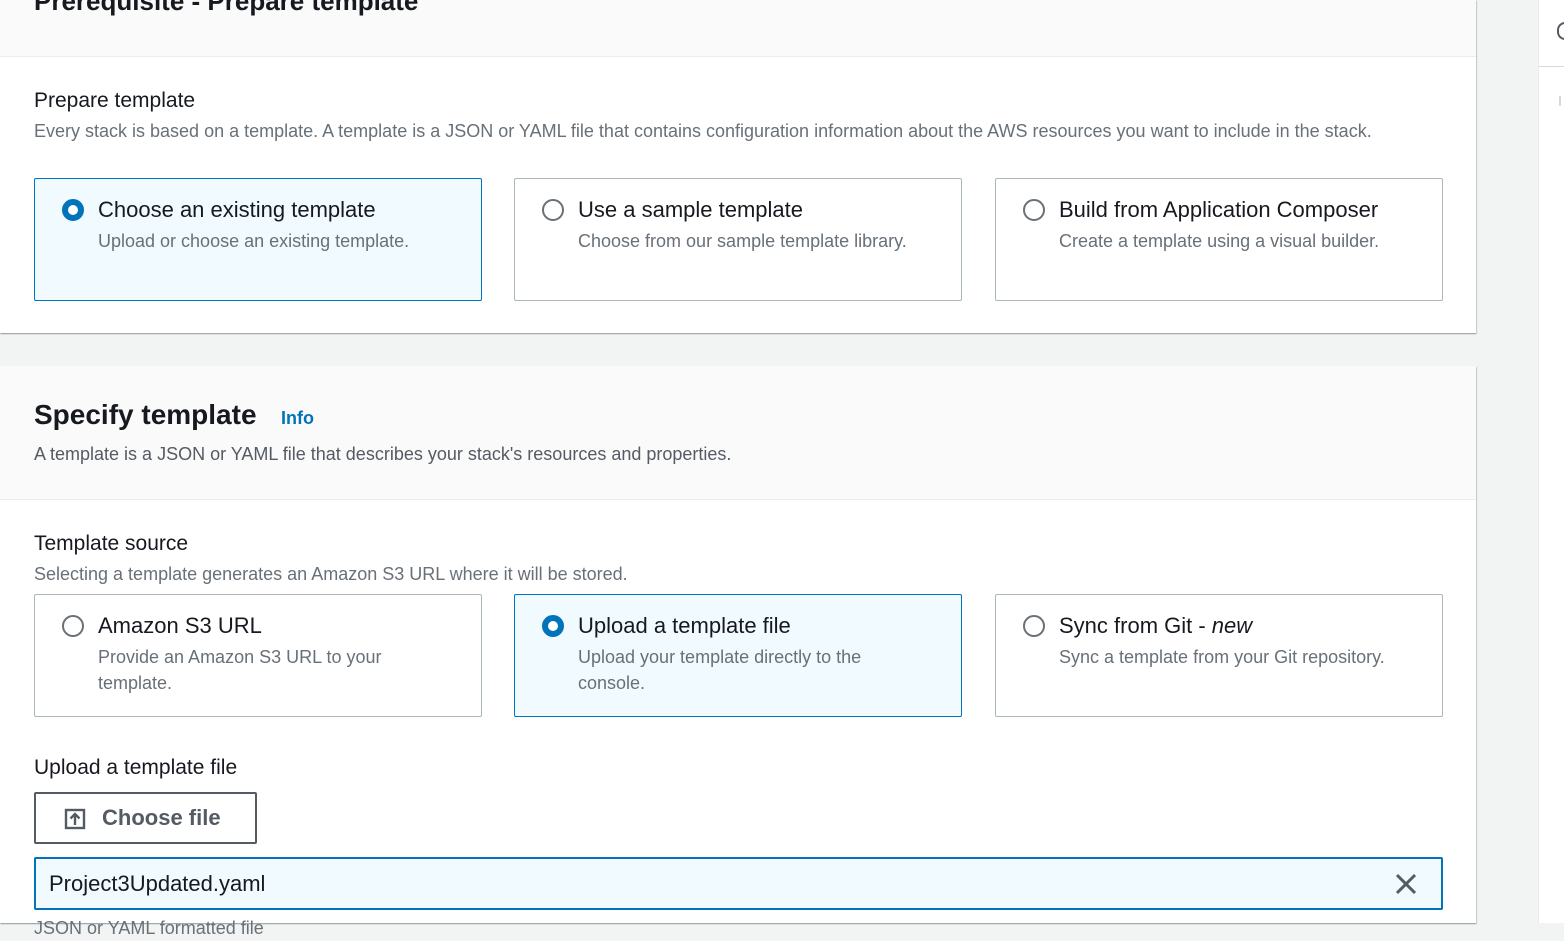 The height and width of the screenshot is (941, 1564). What do you see at coordinates (1551, 461) in the screenshot?
I see `tools-panel-edge` at bounding box center [1551, 461].